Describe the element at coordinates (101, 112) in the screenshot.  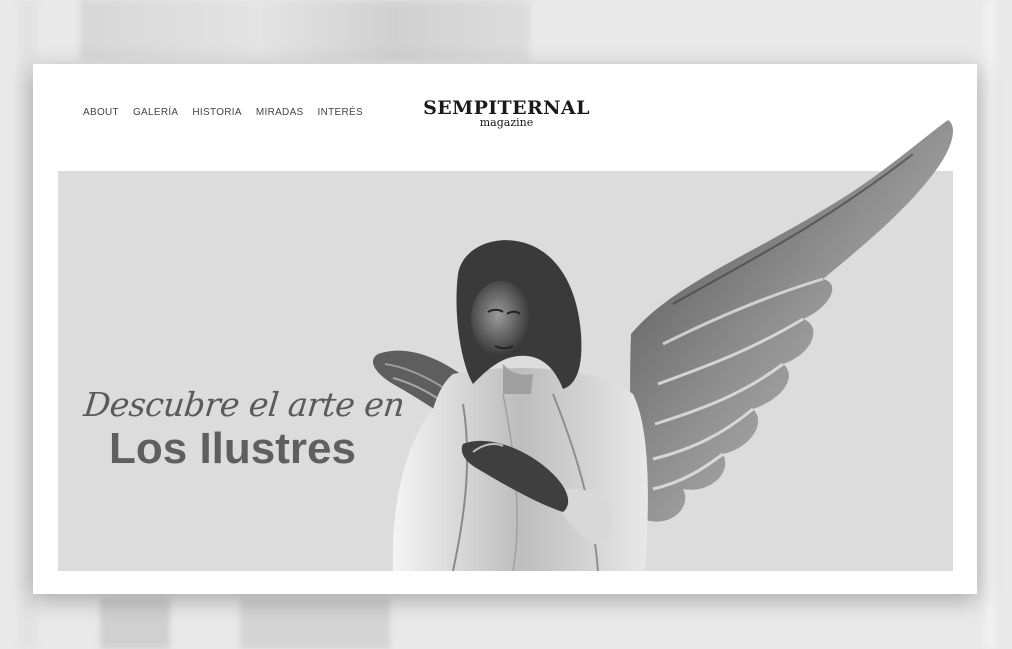
I see `nav-item-about: ABOUT` at that location.